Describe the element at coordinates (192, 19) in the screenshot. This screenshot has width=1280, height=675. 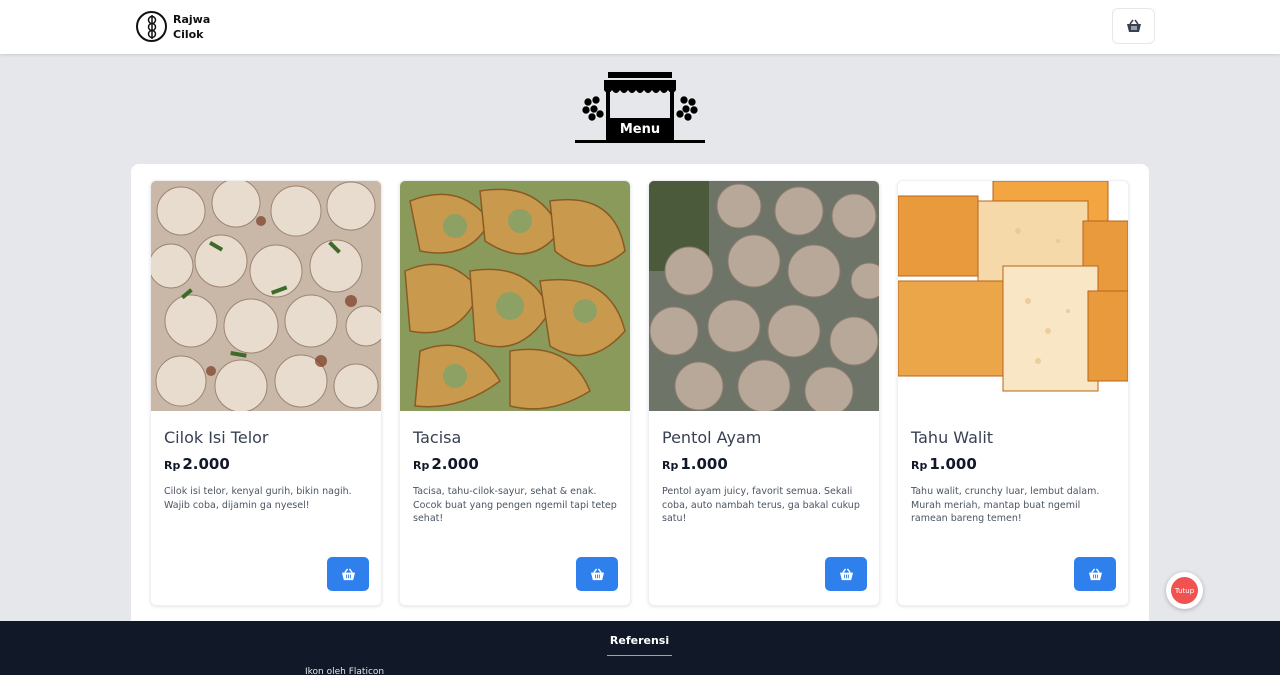
I see `brand-name-line1: Rajwa` at that location.